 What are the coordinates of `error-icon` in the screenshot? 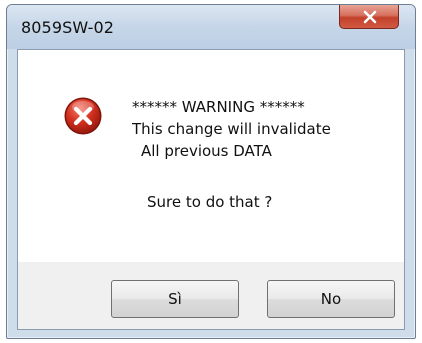 It's located at (83, 116).